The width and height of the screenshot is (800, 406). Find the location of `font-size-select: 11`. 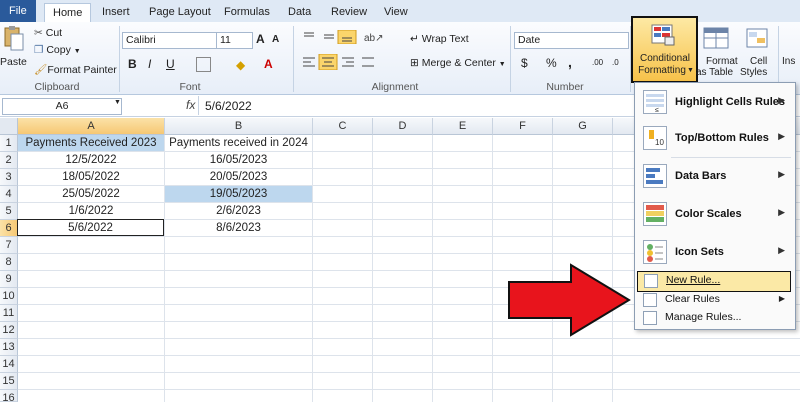

font-size-select: 11 is located at coordinates (234, 40).